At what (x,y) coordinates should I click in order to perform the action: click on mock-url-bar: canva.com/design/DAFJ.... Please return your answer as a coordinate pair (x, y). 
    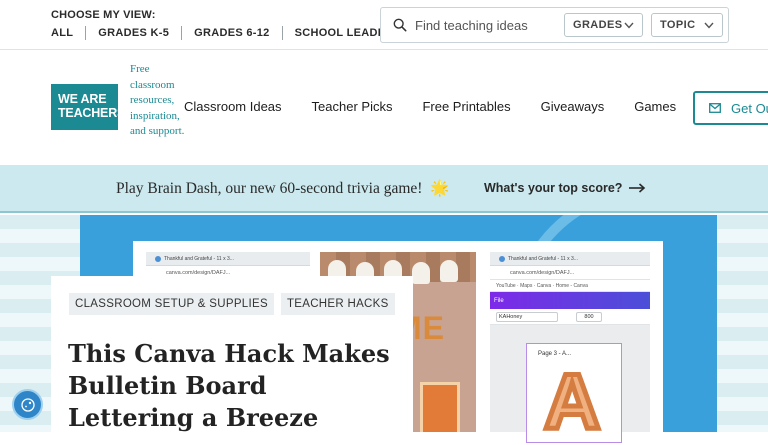
    Looking at the image, I should click on (570, 273).